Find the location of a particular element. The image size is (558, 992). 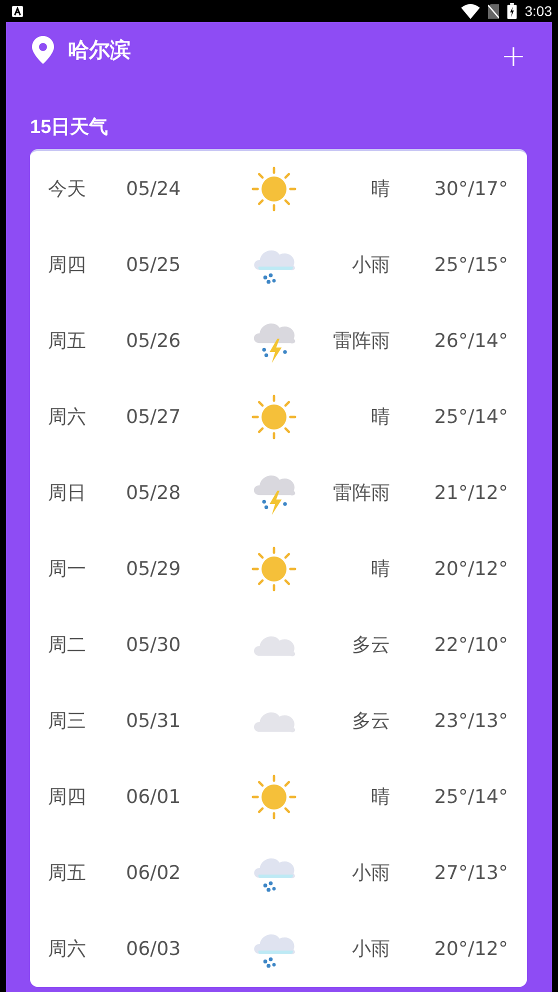

app-notification-icon is located at coordinates (17, 11).